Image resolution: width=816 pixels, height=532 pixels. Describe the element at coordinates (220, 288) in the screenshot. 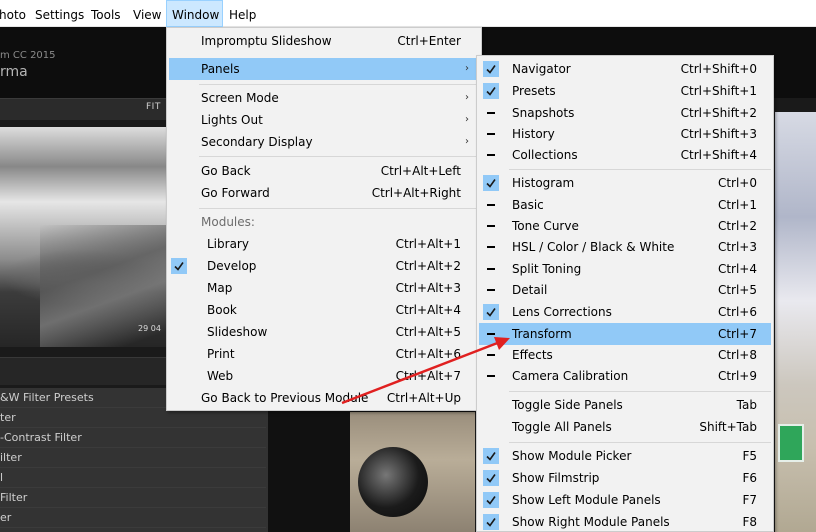

I see `menu-item-label: Map` at that location.